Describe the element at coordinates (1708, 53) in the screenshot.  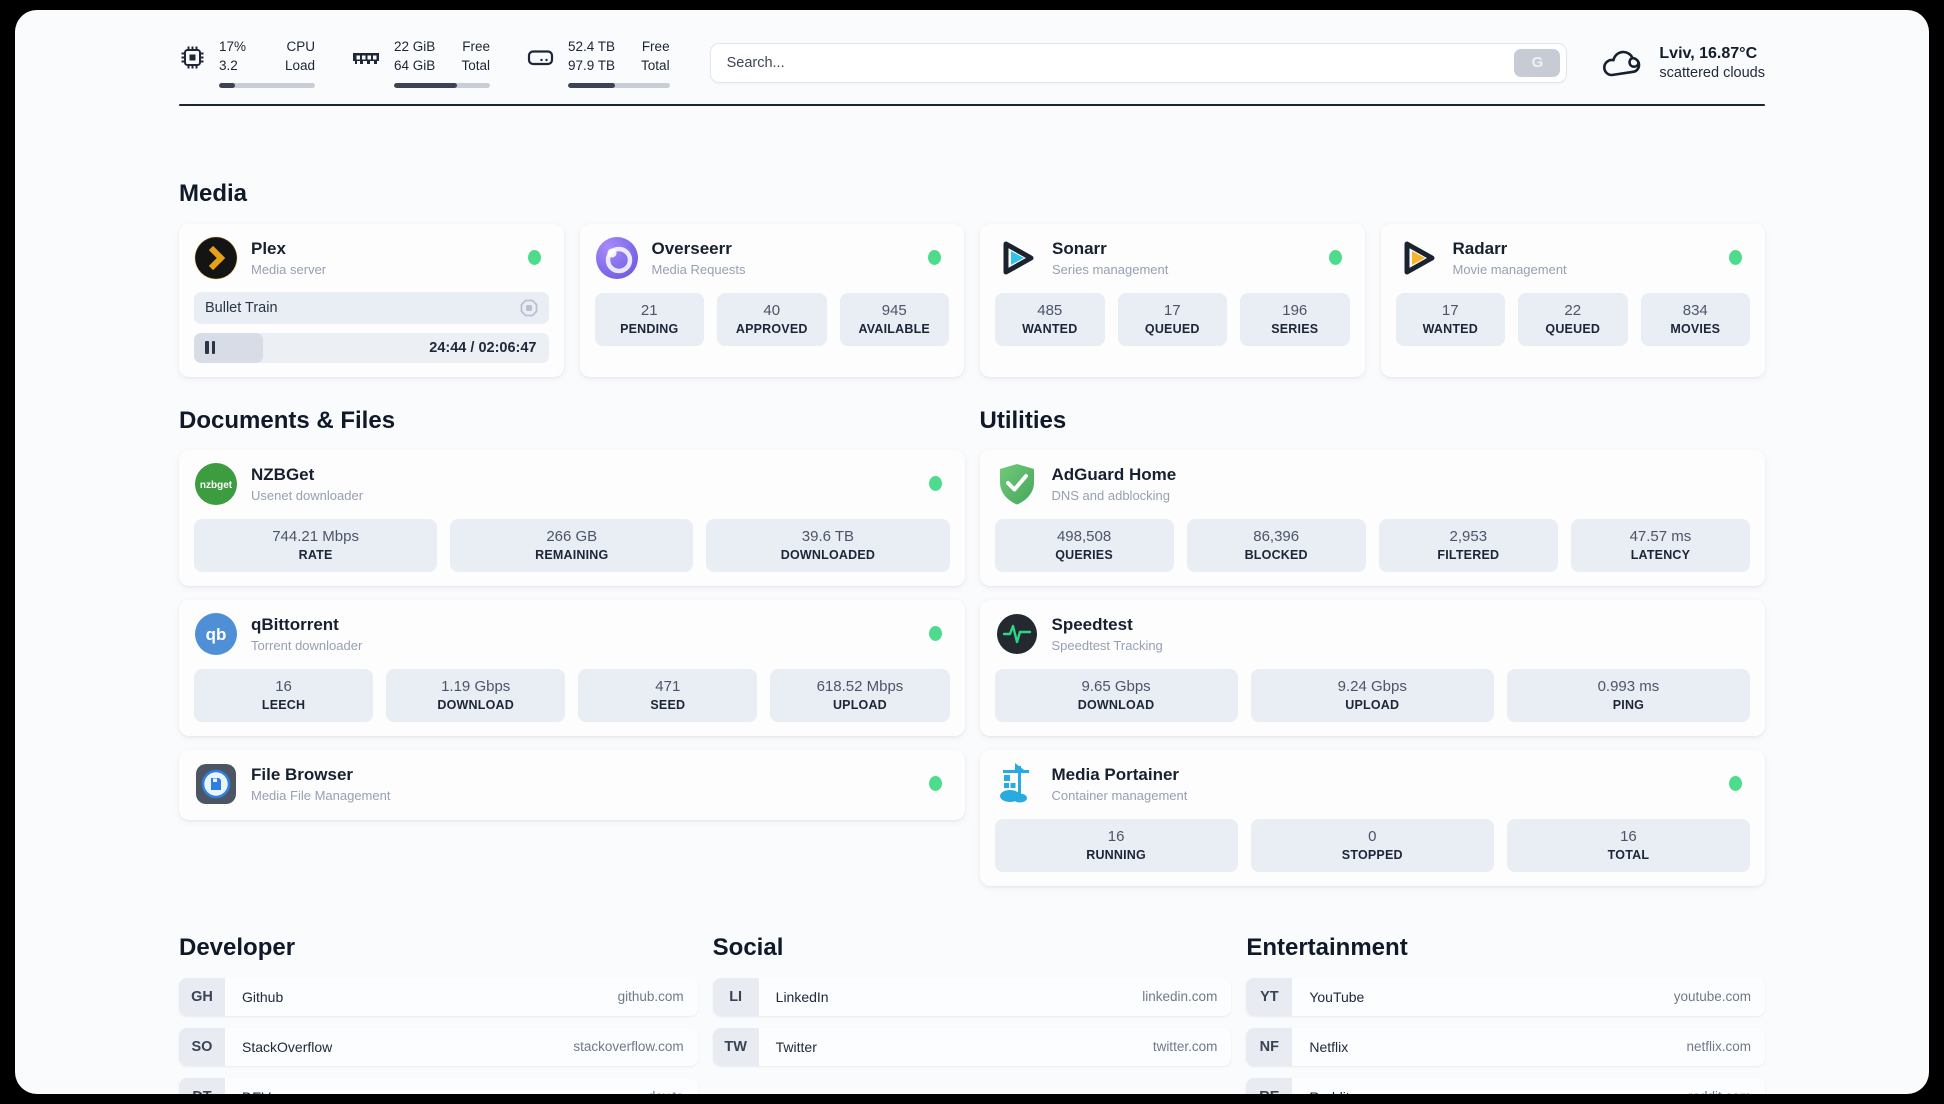
I see `weather-location-temp: Lviv, 16.87°C` at that location.